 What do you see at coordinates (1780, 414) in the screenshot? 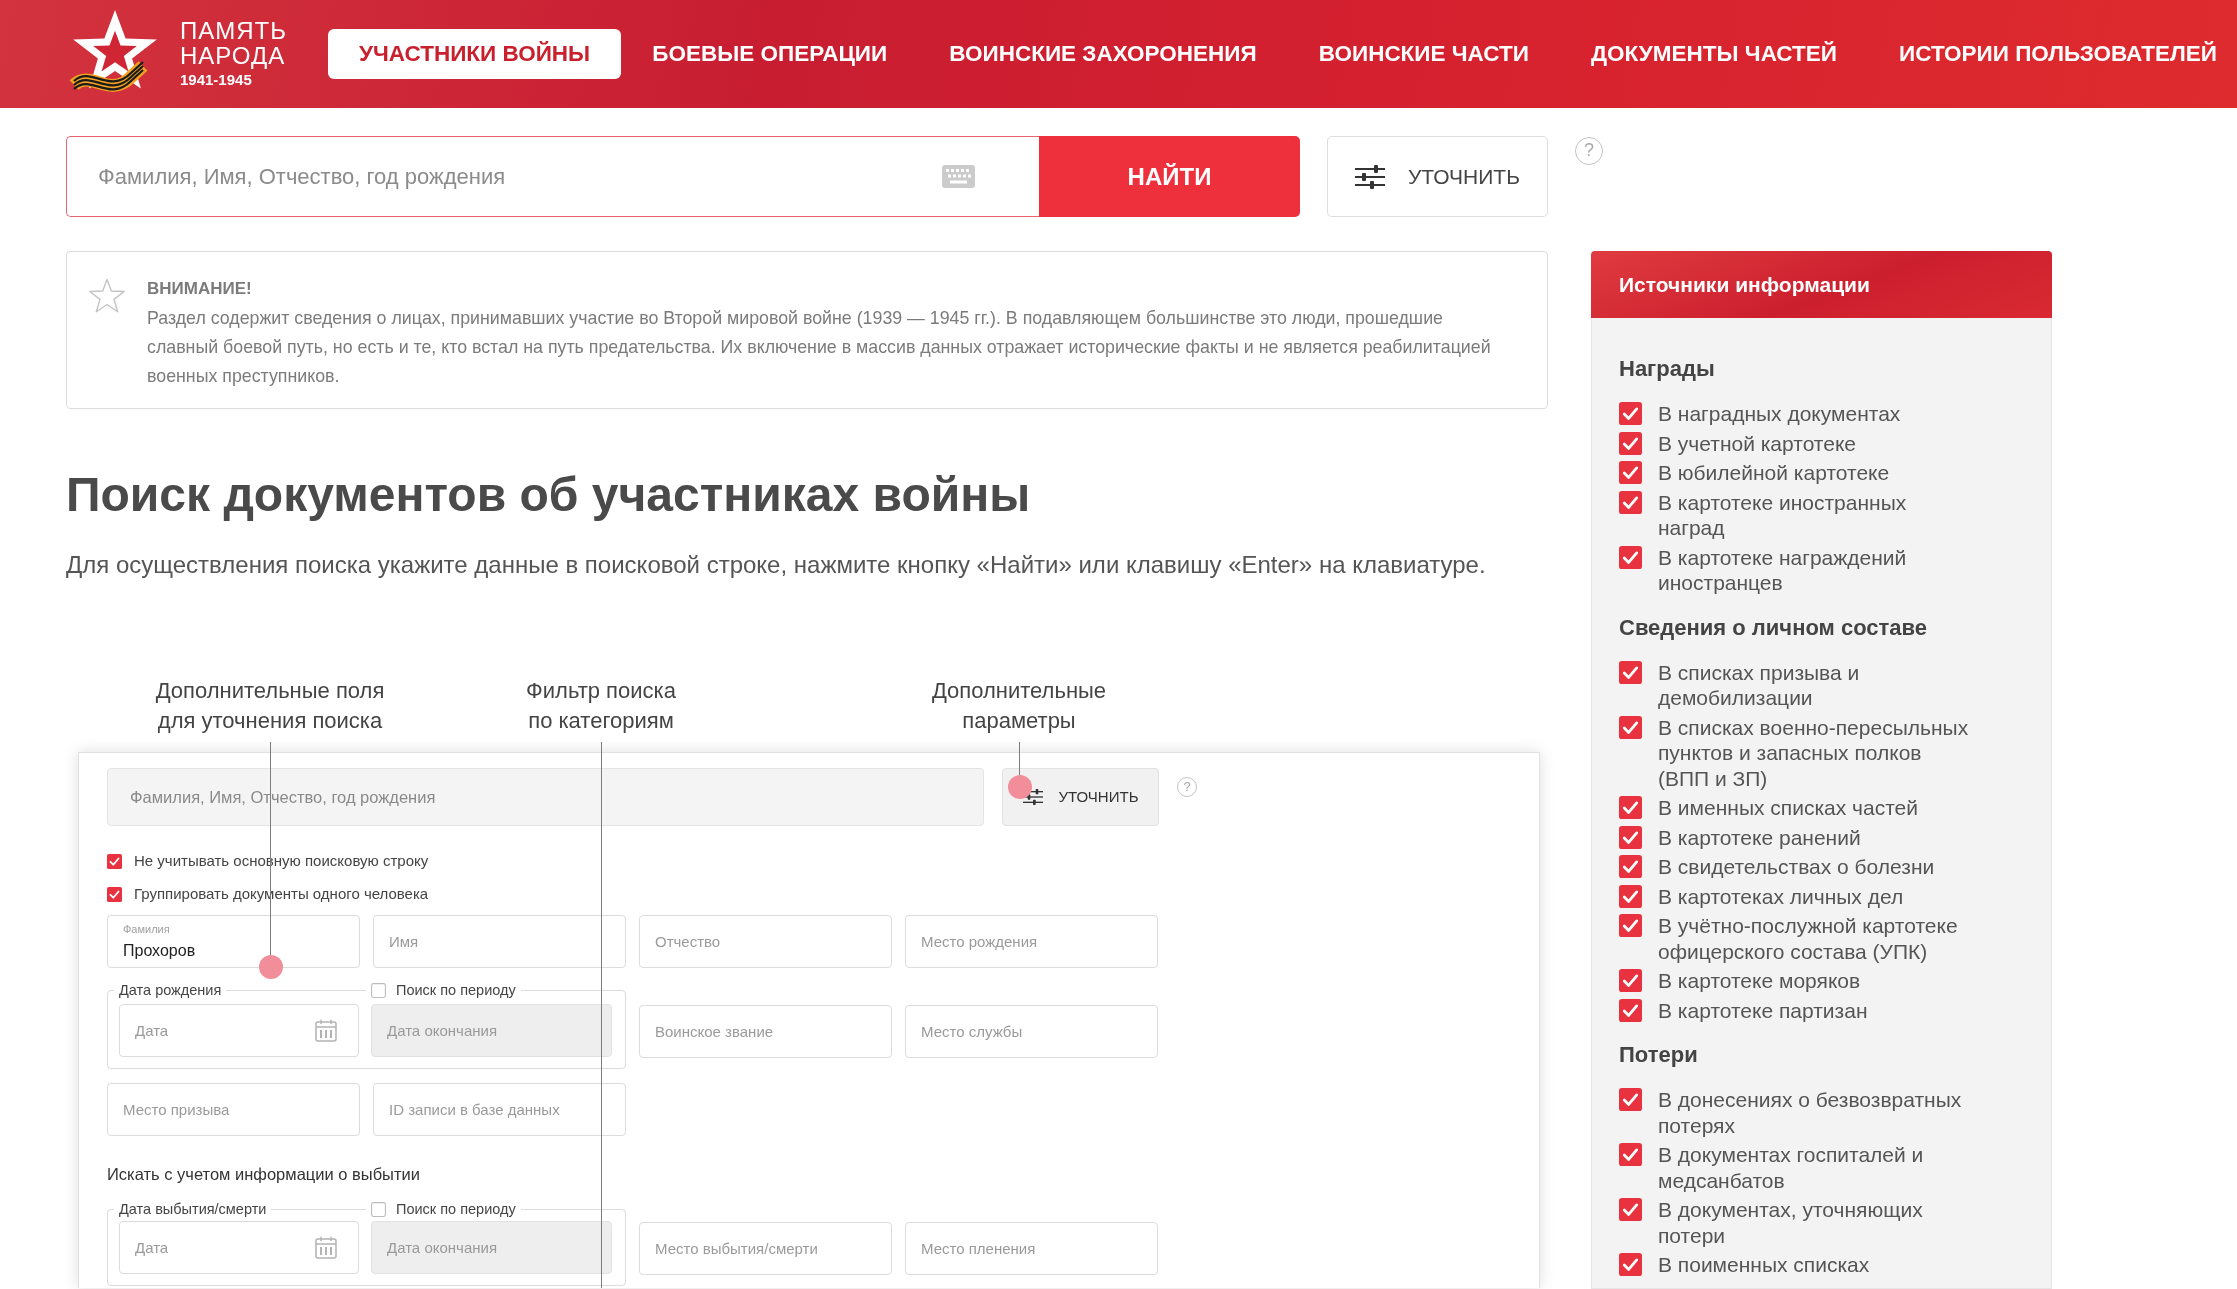
I see `checkbox-label: В наградных документах` at bounding box center [1780, 414].